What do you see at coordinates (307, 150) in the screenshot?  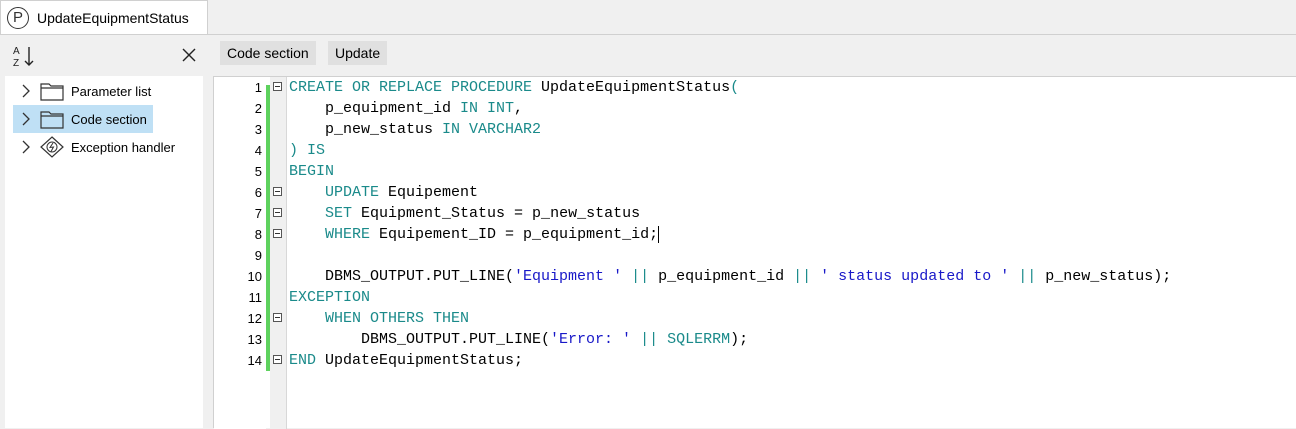 I see `code-text: ) IS` at bounding box center [307, 150].